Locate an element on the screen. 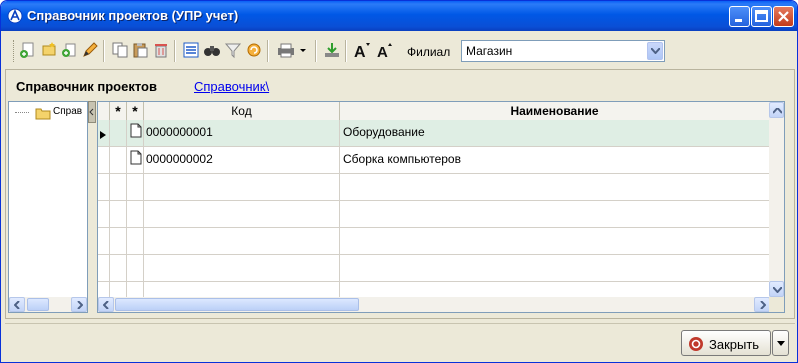 Image resolution: width=798 pixels, height=363 pixels. name-column-header: Наименование is located at coordinates (555, 111).